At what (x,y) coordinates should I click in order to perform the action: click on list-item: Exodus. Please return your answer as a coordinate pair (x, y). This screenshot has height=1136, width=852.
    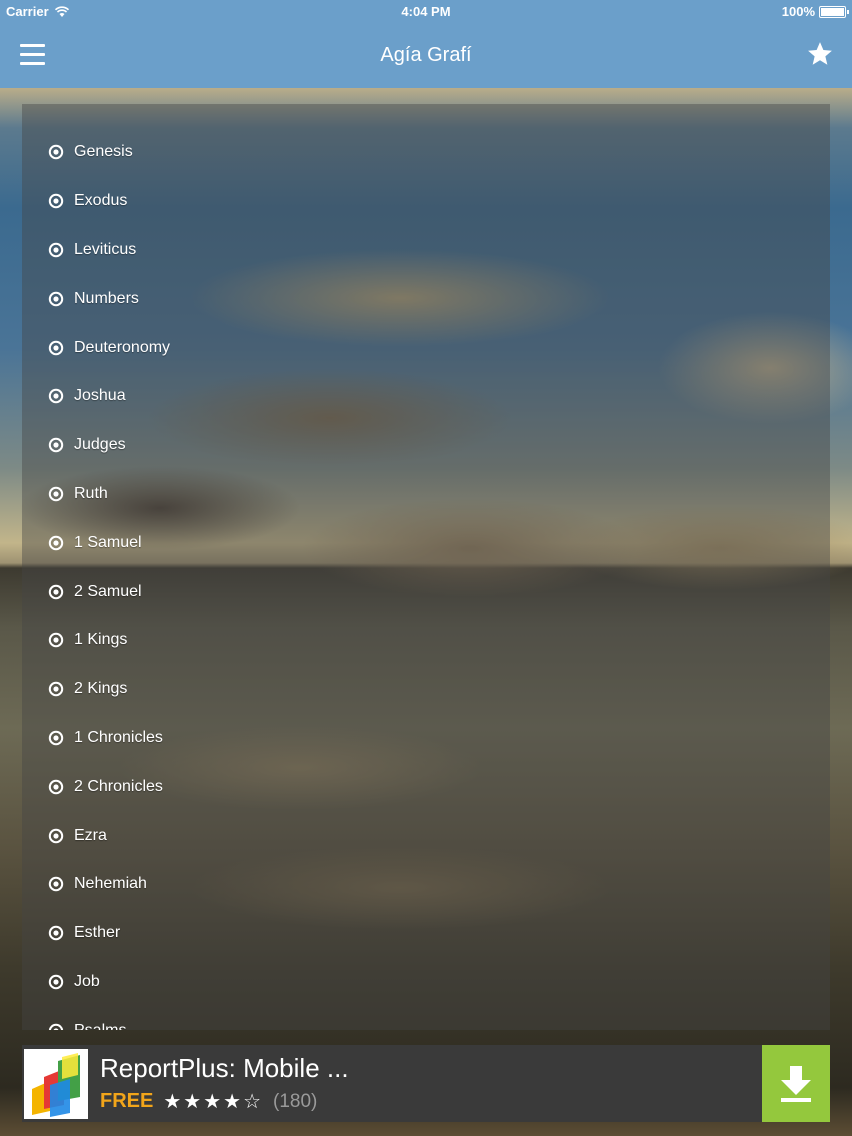
    Looking at the image, I should click on (426, 201).